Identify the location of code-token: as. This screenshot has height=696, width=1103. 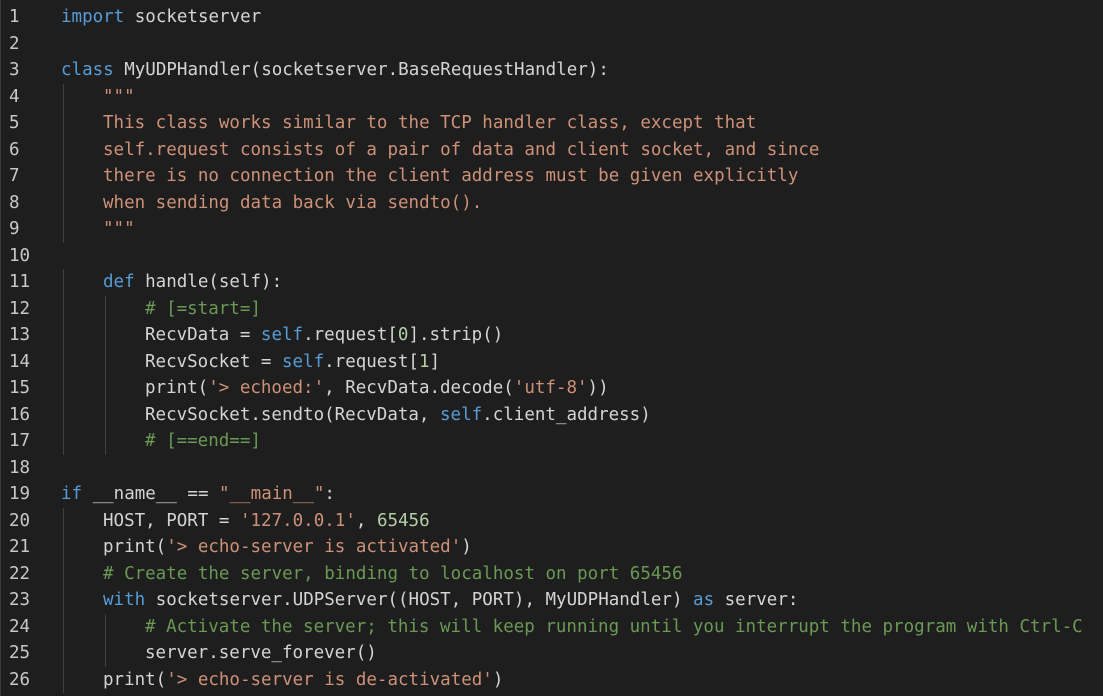
(704, 600).